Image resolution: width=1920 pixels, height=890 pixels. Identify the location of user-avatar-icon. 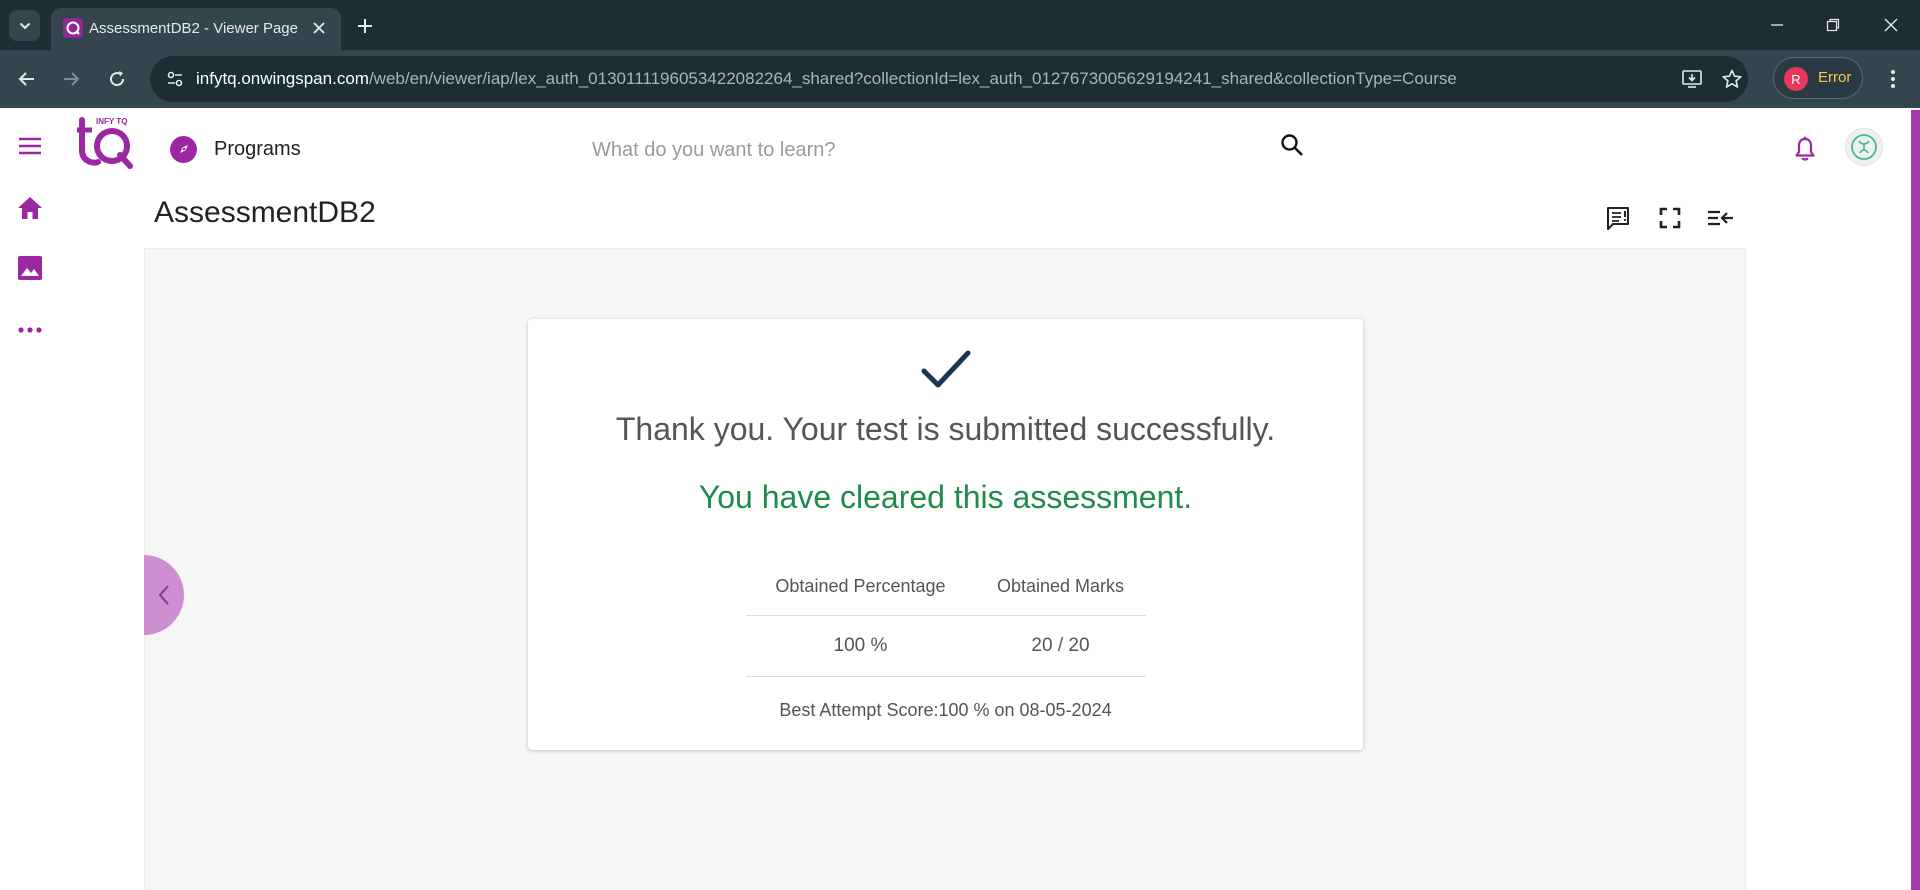
(1864, 147).